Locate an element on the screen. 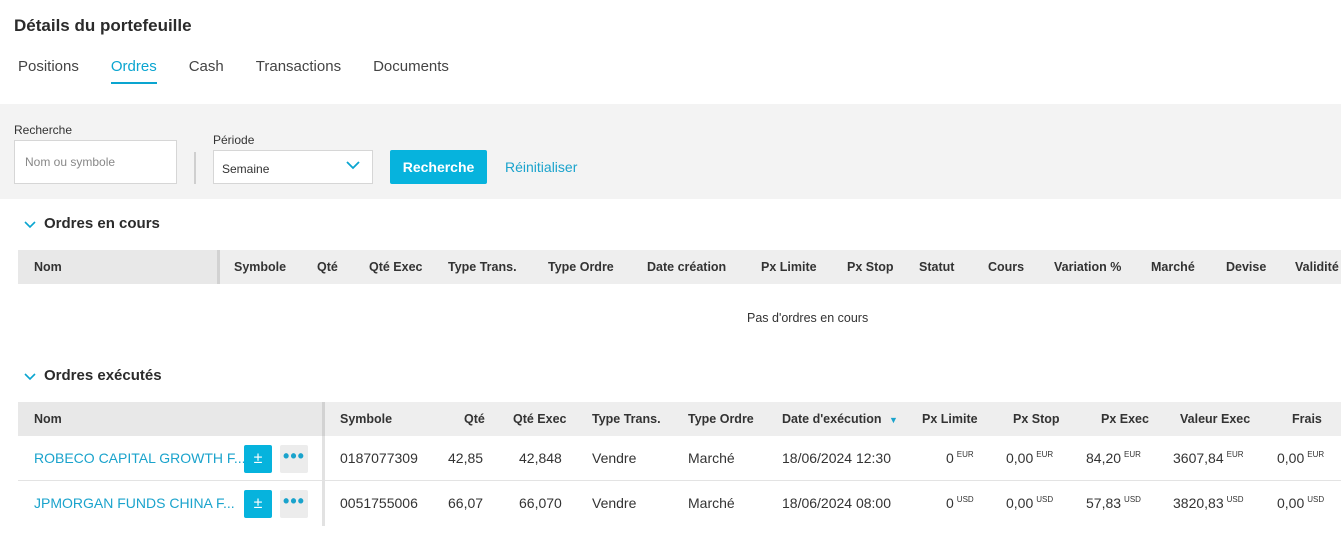 Image resolution: width=1341 pixels, height=535 pixels. cell-frais-value: 0,00 is located at coordinates (1291, 503).